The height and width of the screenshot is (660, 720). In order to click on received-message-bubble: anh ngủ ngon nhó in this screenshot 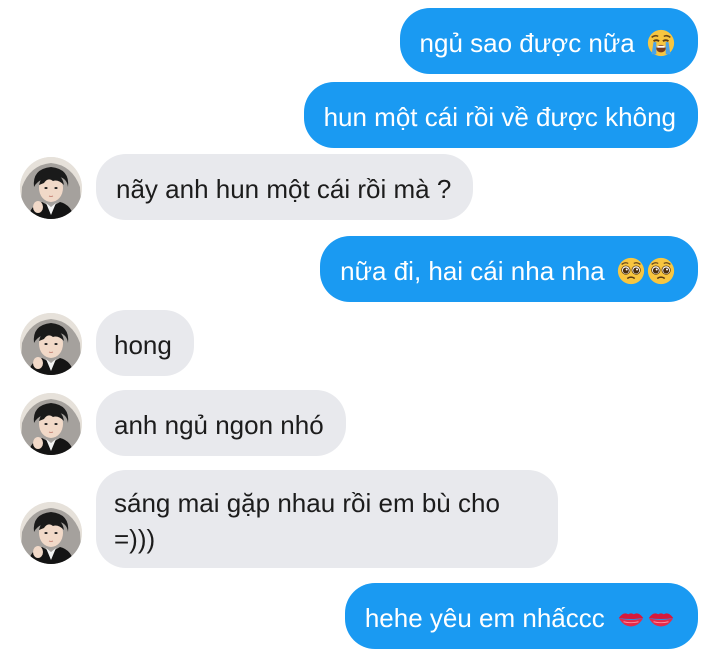, I will do `click(221, 423)`.